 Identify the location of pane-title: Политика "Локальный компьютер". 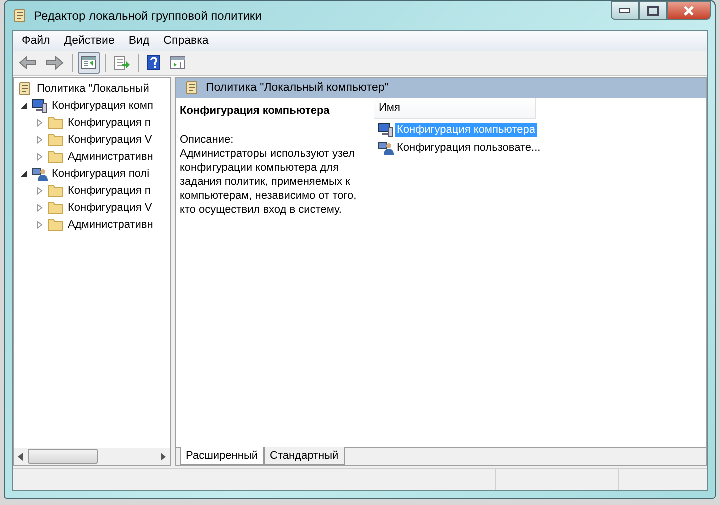
(297, 88).